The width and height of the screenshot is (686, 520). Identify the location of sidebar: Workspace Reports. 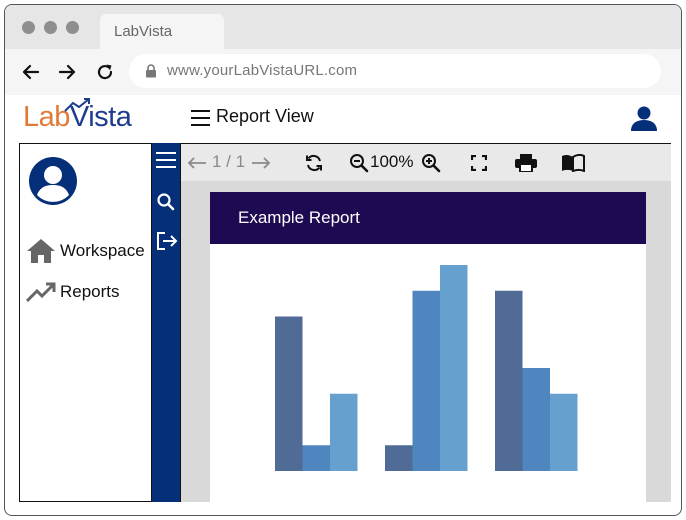
(85, 322).